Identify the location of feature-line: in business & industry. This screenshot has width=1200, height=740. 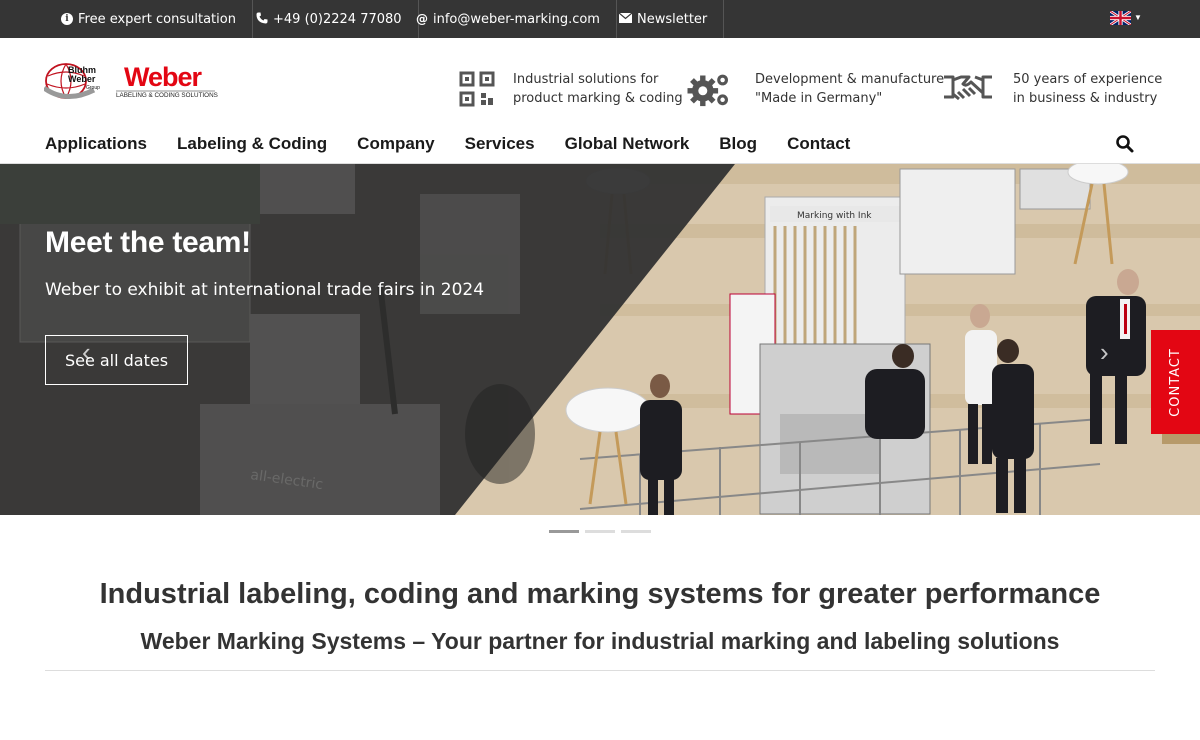
(1085, 98).